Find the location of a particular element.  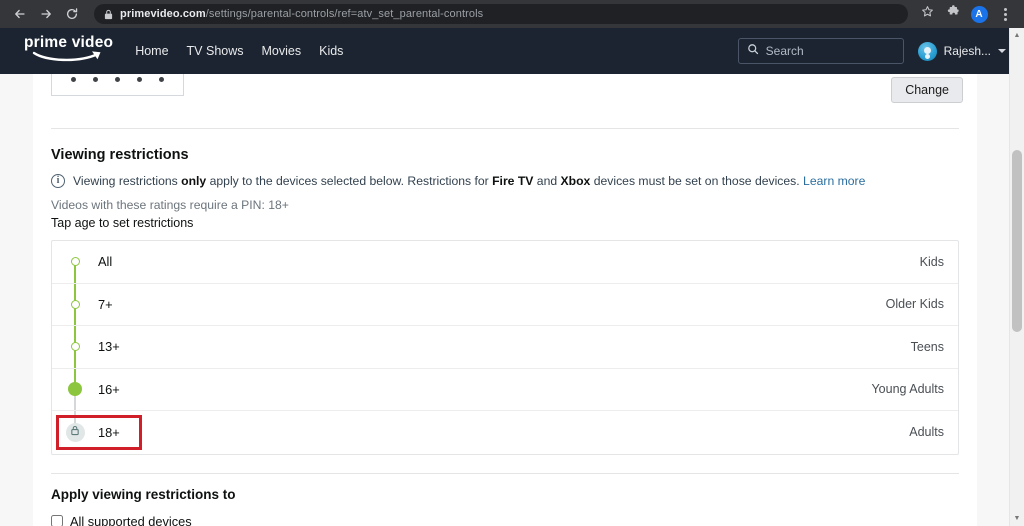

profile-avatar-initial: A is located at coordinates (979, 14).